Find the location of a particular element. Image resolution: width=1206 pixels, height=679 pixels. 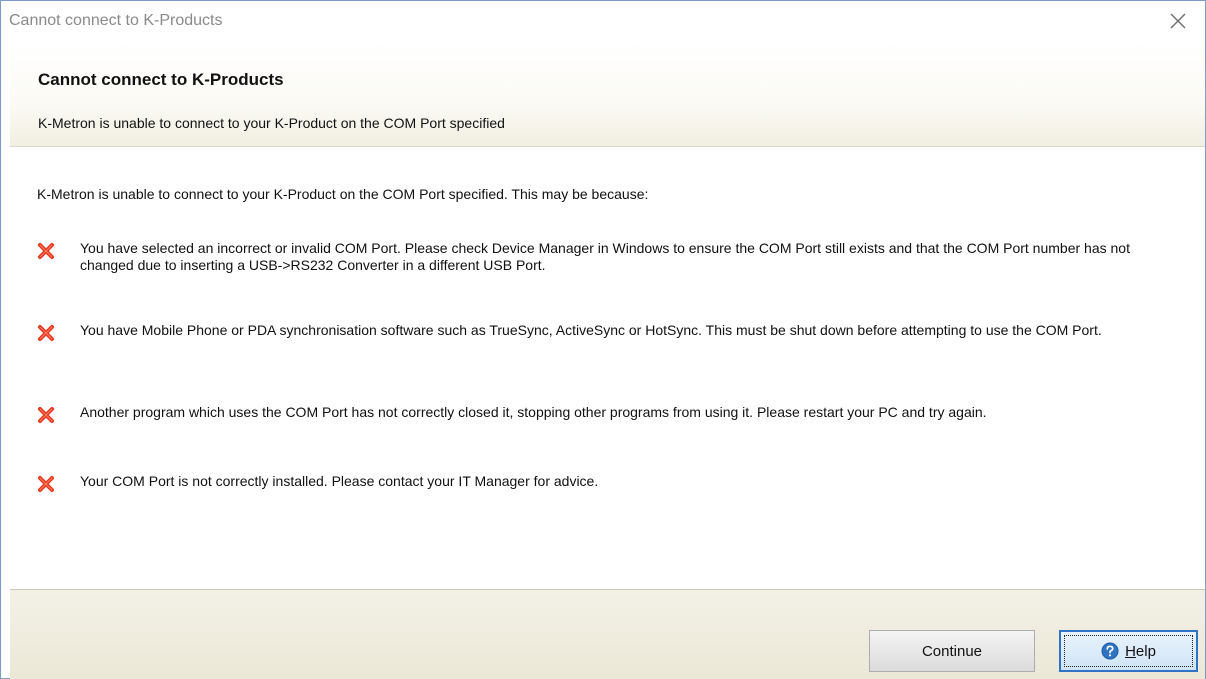

close-icon is located at coordinates (1178, 21).